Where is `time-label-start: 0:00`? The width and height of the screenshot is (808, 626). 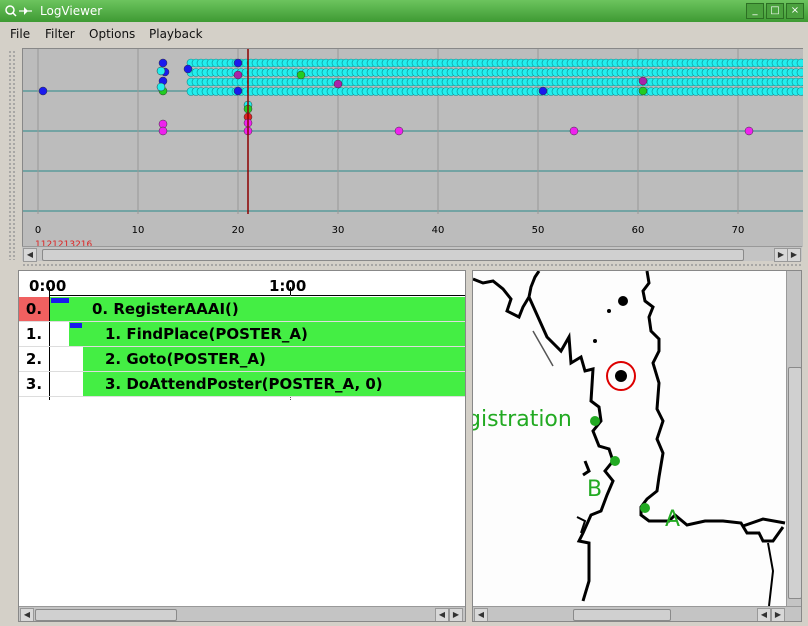
time-label-start: 0:00 is located at coordinates (48, 286).